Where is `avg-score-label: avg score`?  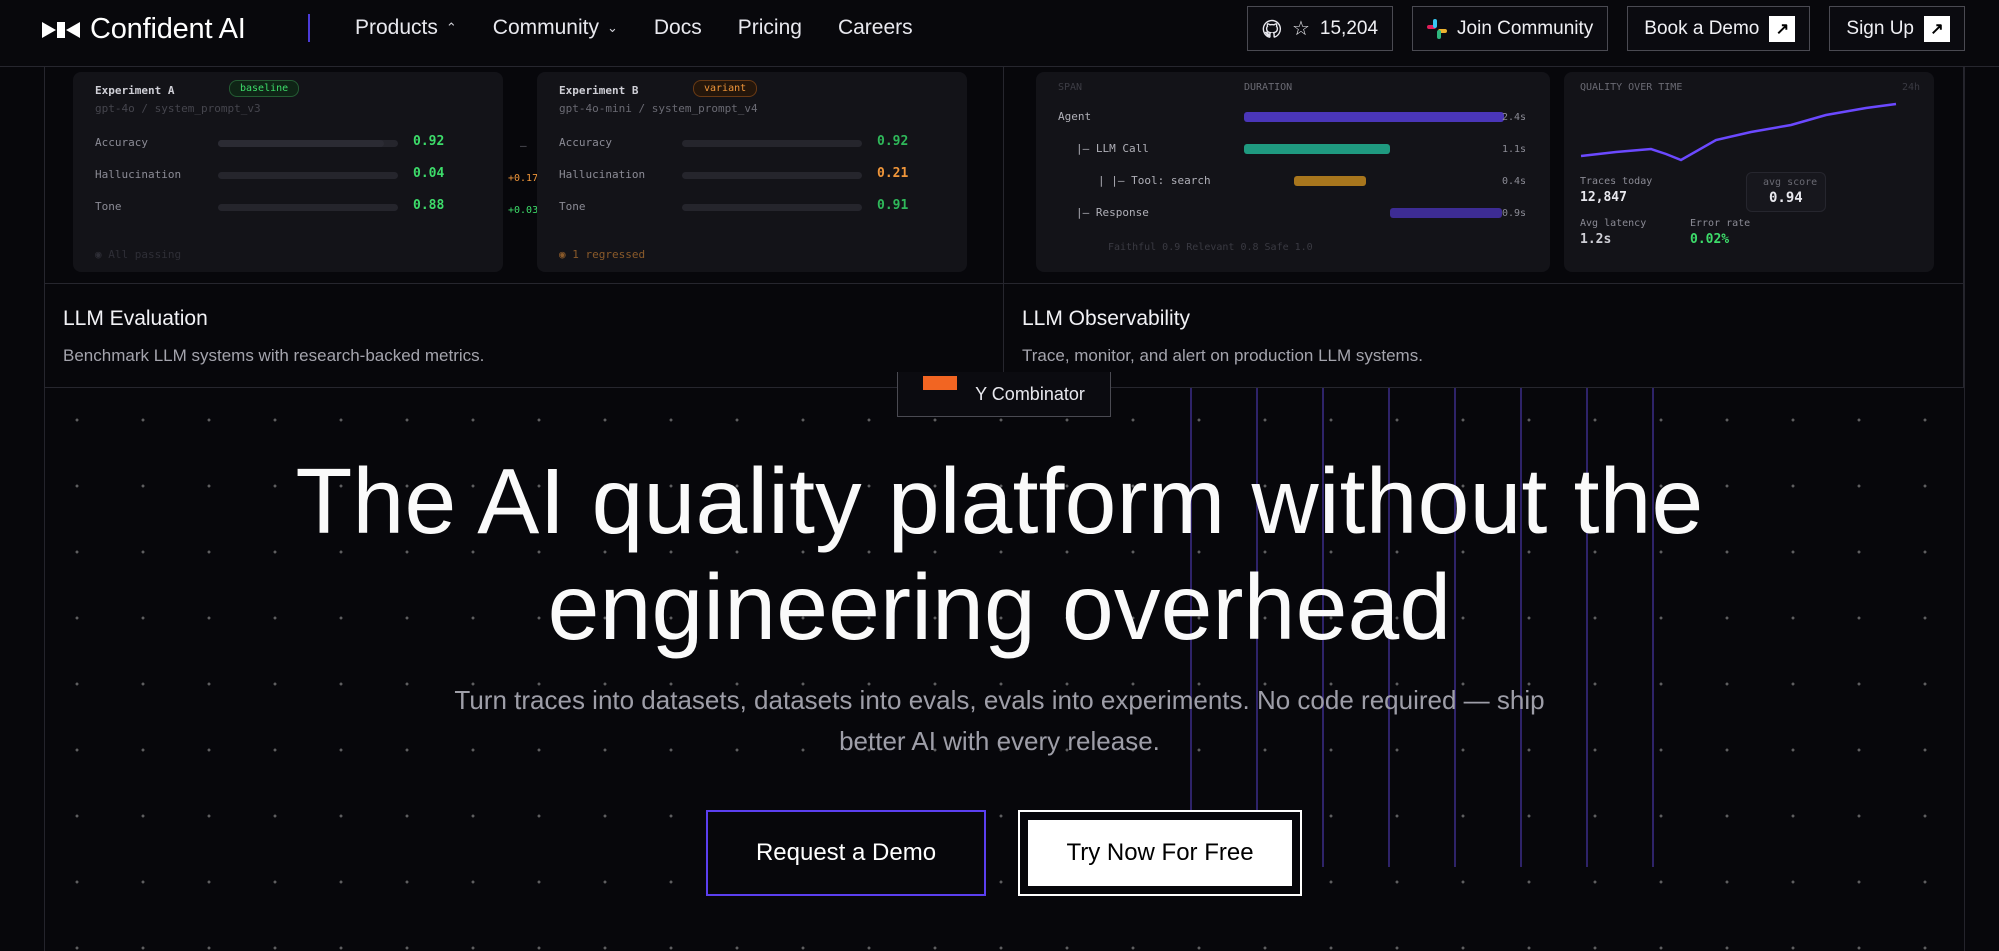
avg-score-label: avg score is located at coordinates (1790, 182).